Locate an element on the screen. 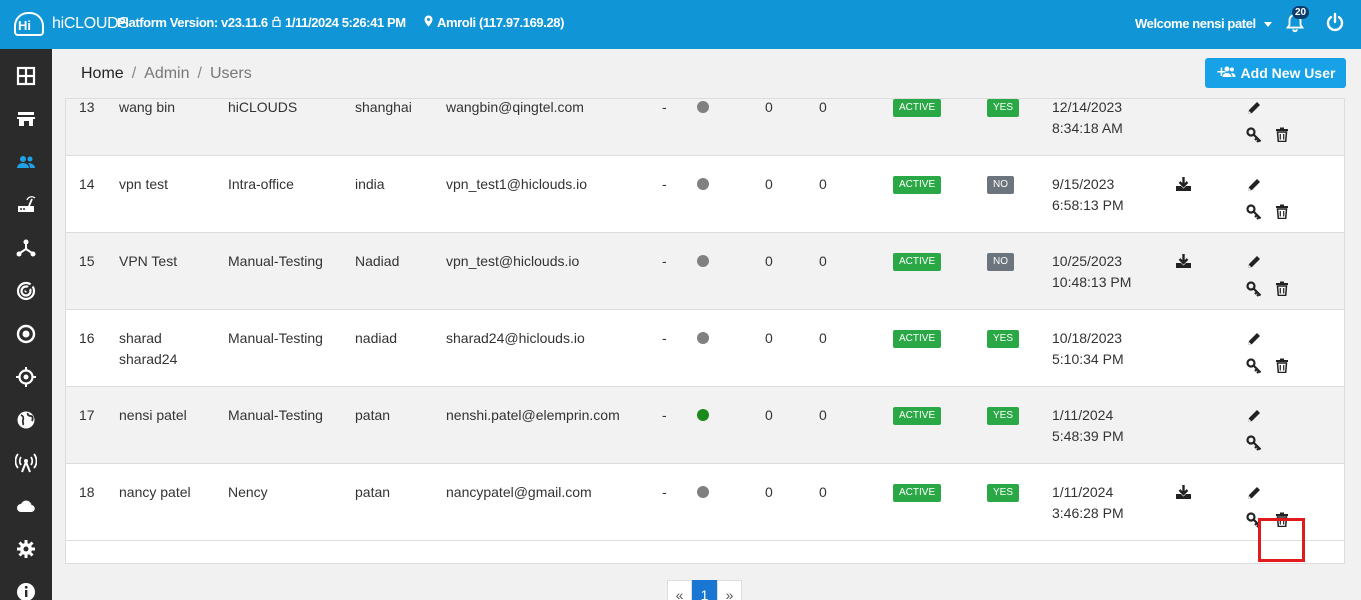 The image size is (1361, 600). time-text: 5:10:34 PM is located at coordinates (1088, 359).